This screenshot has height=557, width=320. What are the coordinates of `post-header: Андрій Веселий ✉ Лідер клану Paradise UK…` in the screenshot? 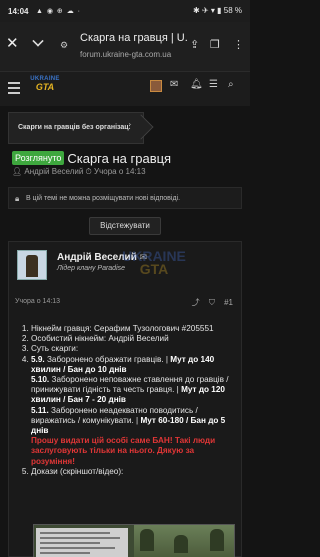 It's located at (125, 267).